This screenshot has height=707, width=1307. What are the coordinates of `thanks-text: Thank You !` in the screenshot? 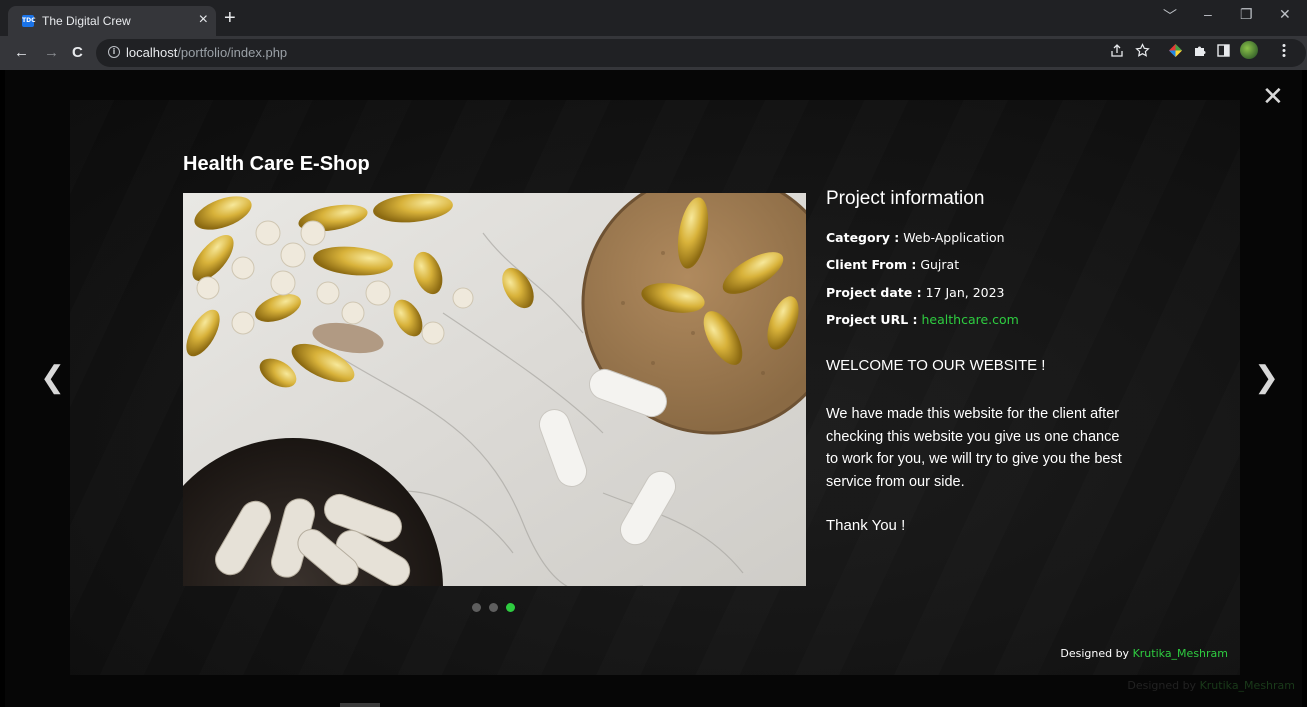 It's located at (866, 525).